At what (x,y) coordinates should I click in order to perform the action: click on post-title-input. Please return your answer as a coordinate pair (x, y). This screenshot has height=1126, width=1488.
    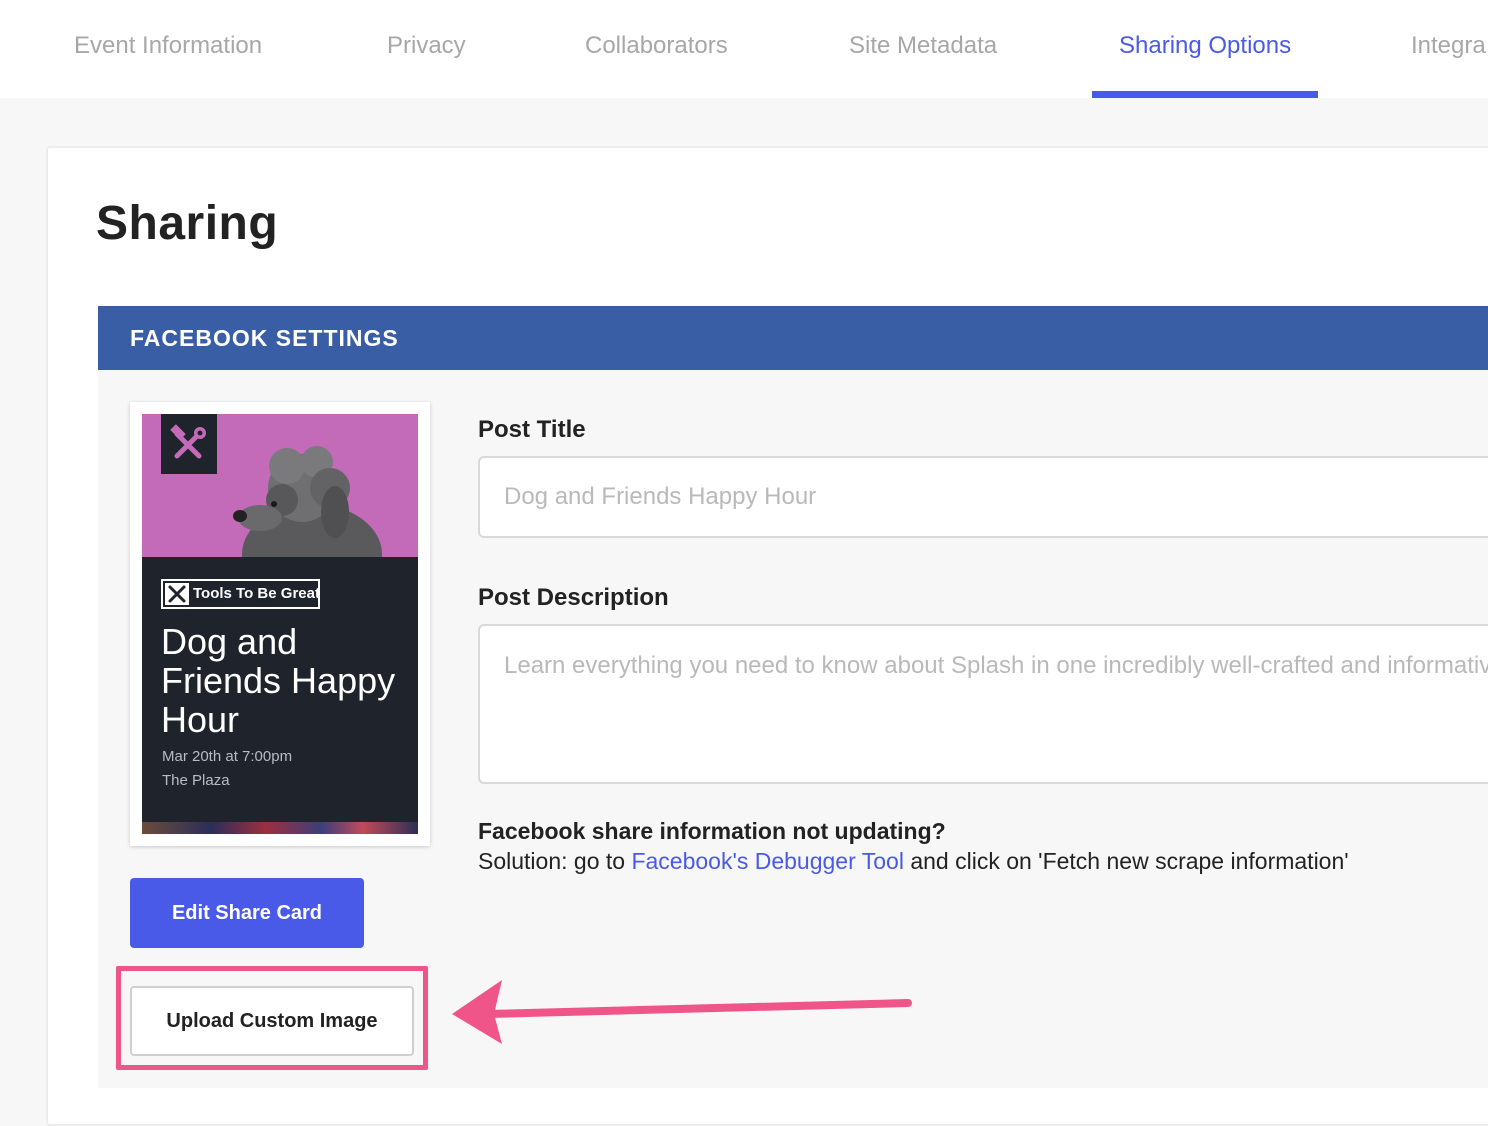
    Looking at the image, I should click on (983, 497).